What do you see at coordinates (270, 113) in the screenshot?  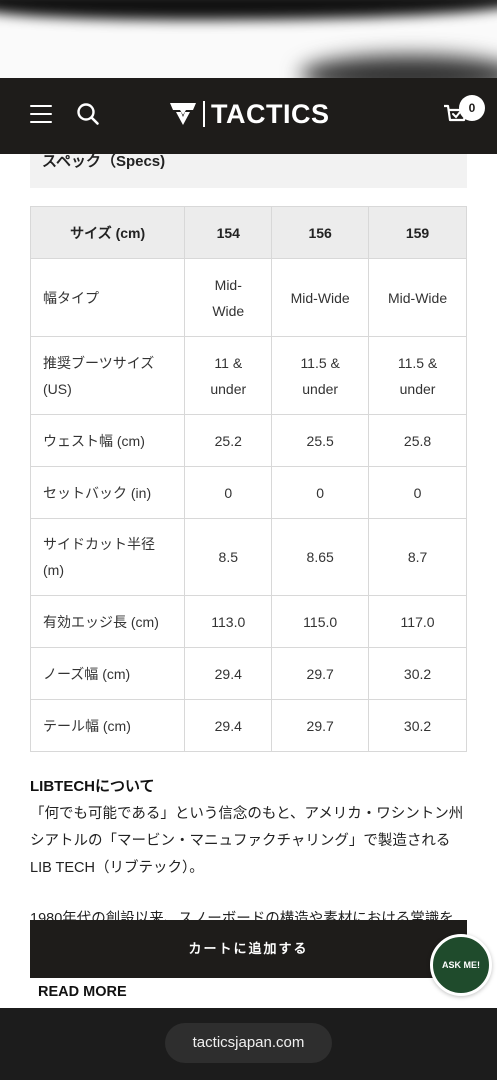 I see `brand-name: TACTICS` at bounding box center [270, 113].